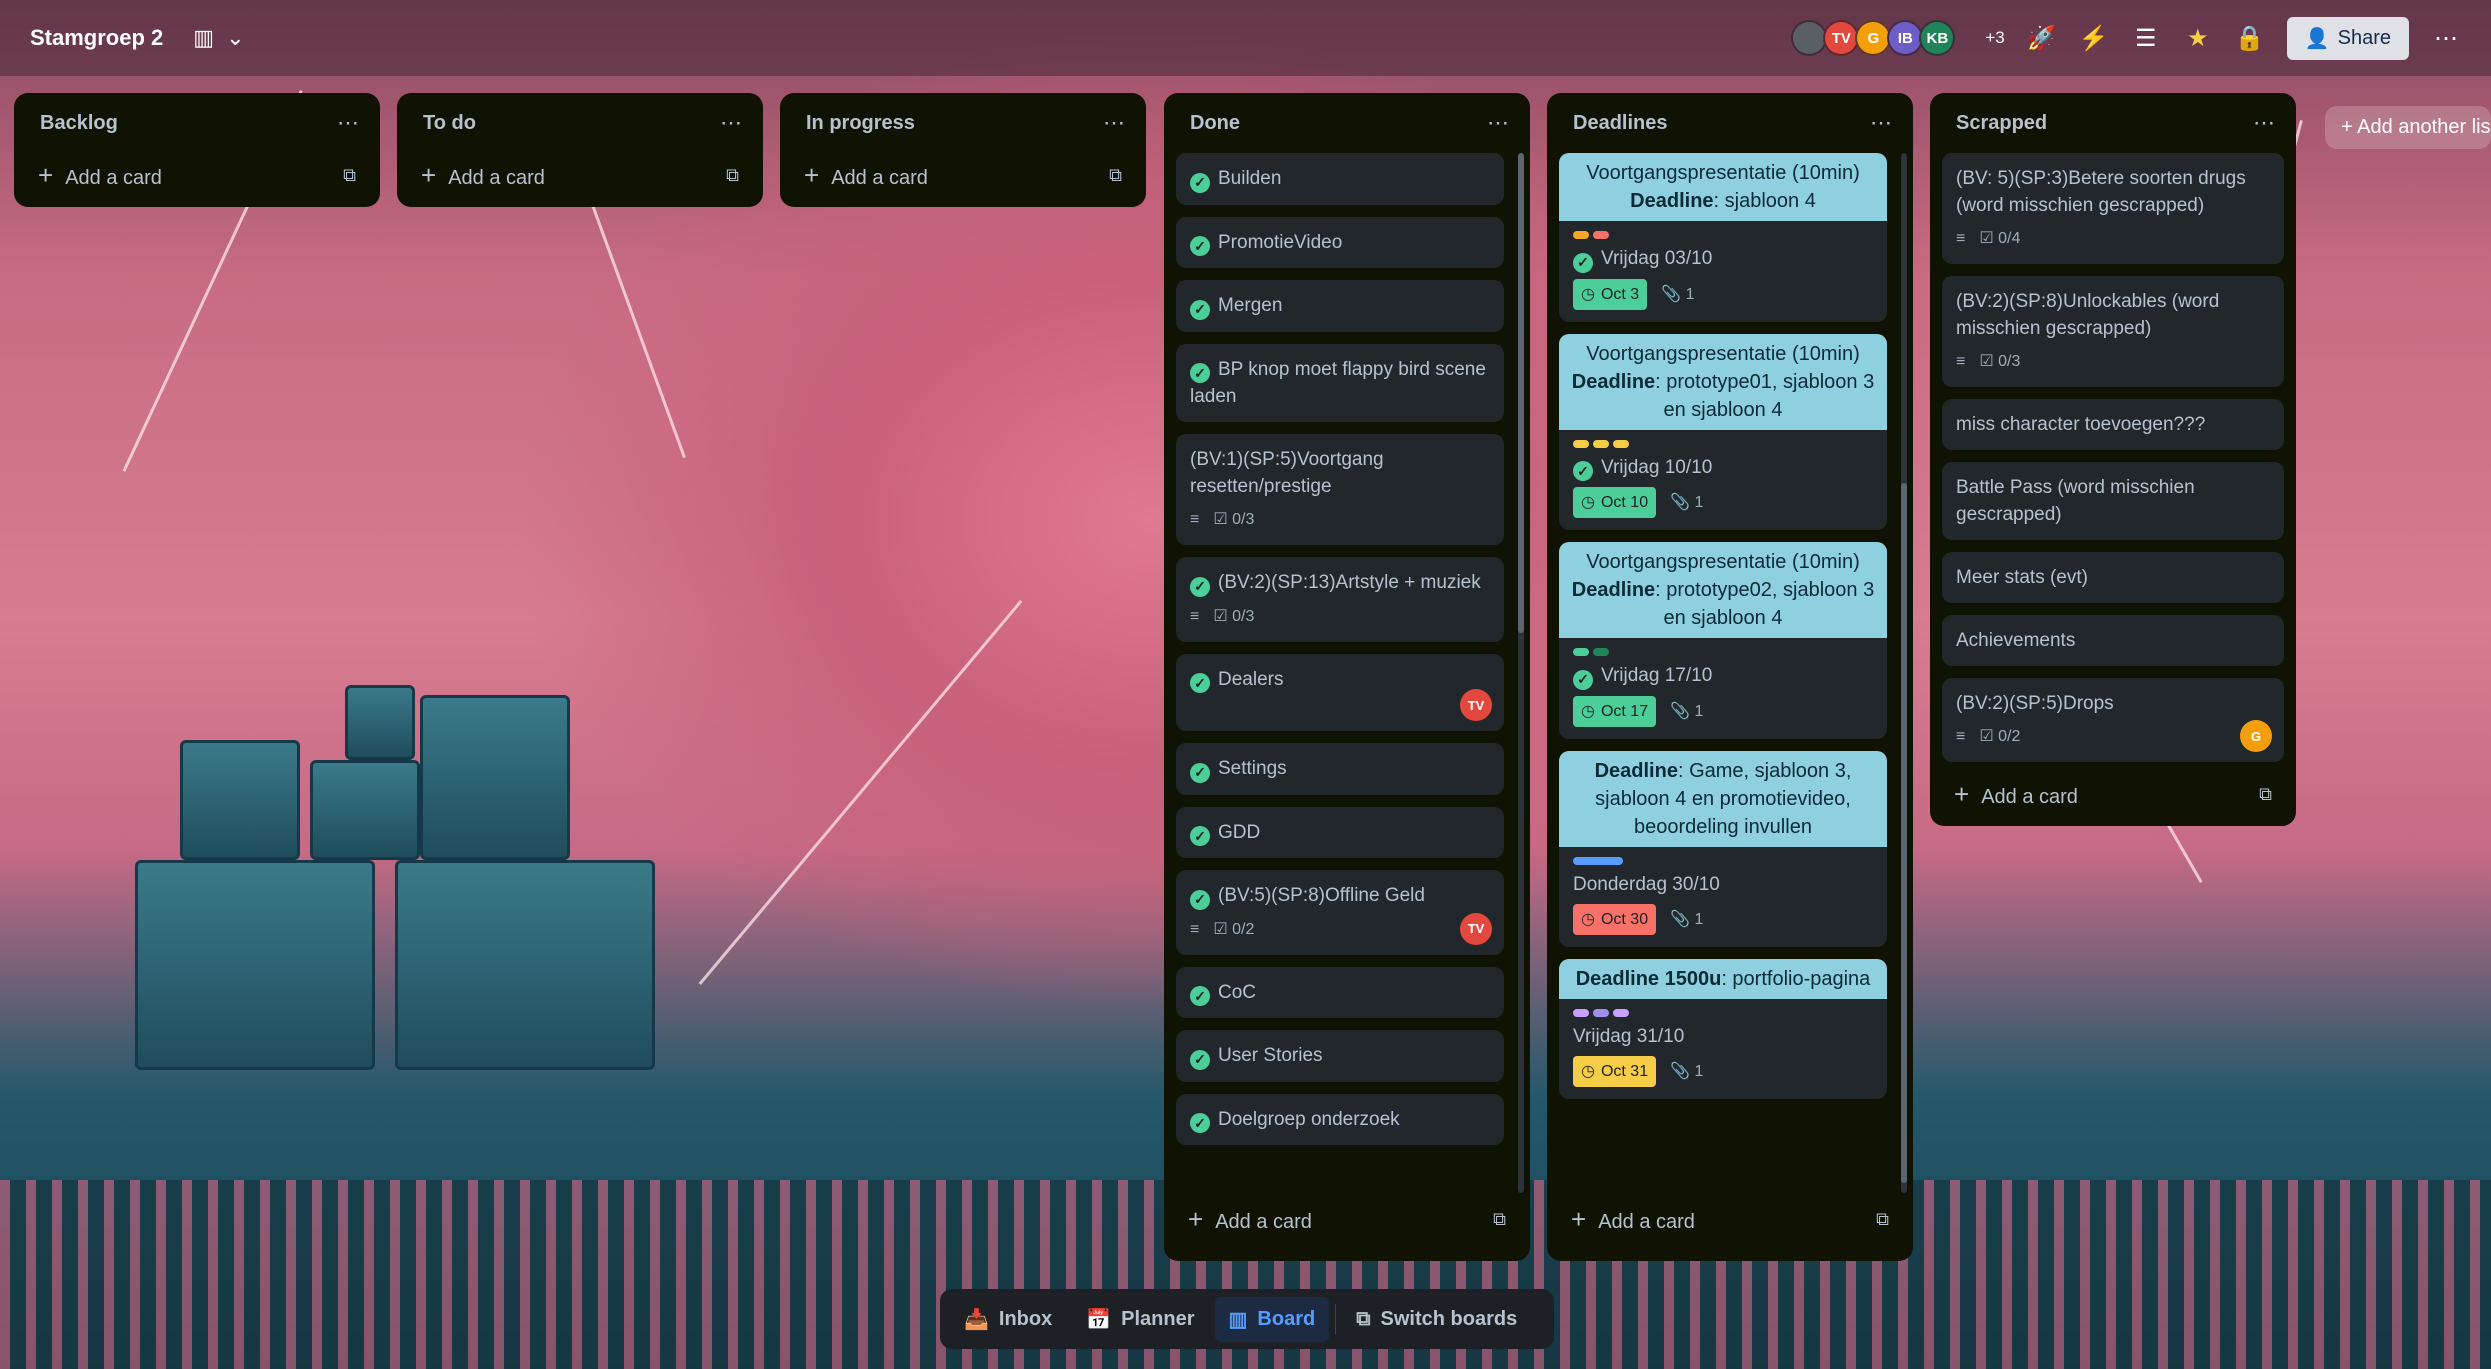 This screenshot has height=1369, width=2491. What do you see at coordinates (1620, 123) in the screenshot?
I see `list-title: Deadlines` at bounding box center [1620, 123].